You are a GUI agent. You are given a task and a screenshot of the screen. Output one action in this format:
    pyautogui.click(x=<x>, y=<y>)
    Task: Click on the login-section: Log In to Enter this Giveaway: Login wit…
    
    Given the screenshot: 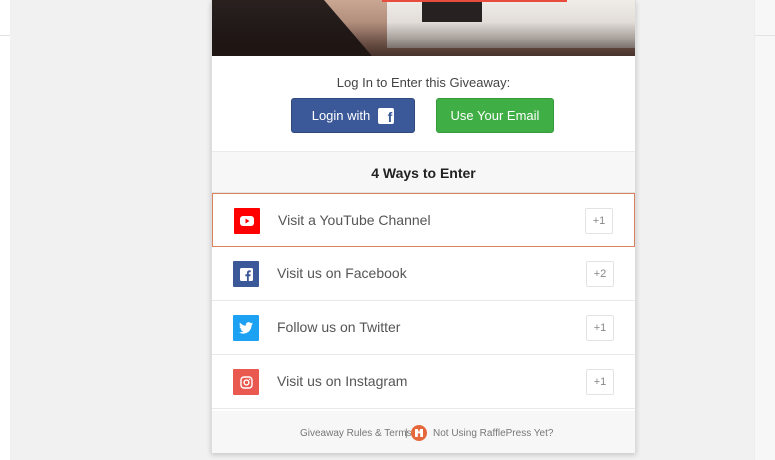 What is the action you would take?
    pyautogui.click(x=423, y=104)
    